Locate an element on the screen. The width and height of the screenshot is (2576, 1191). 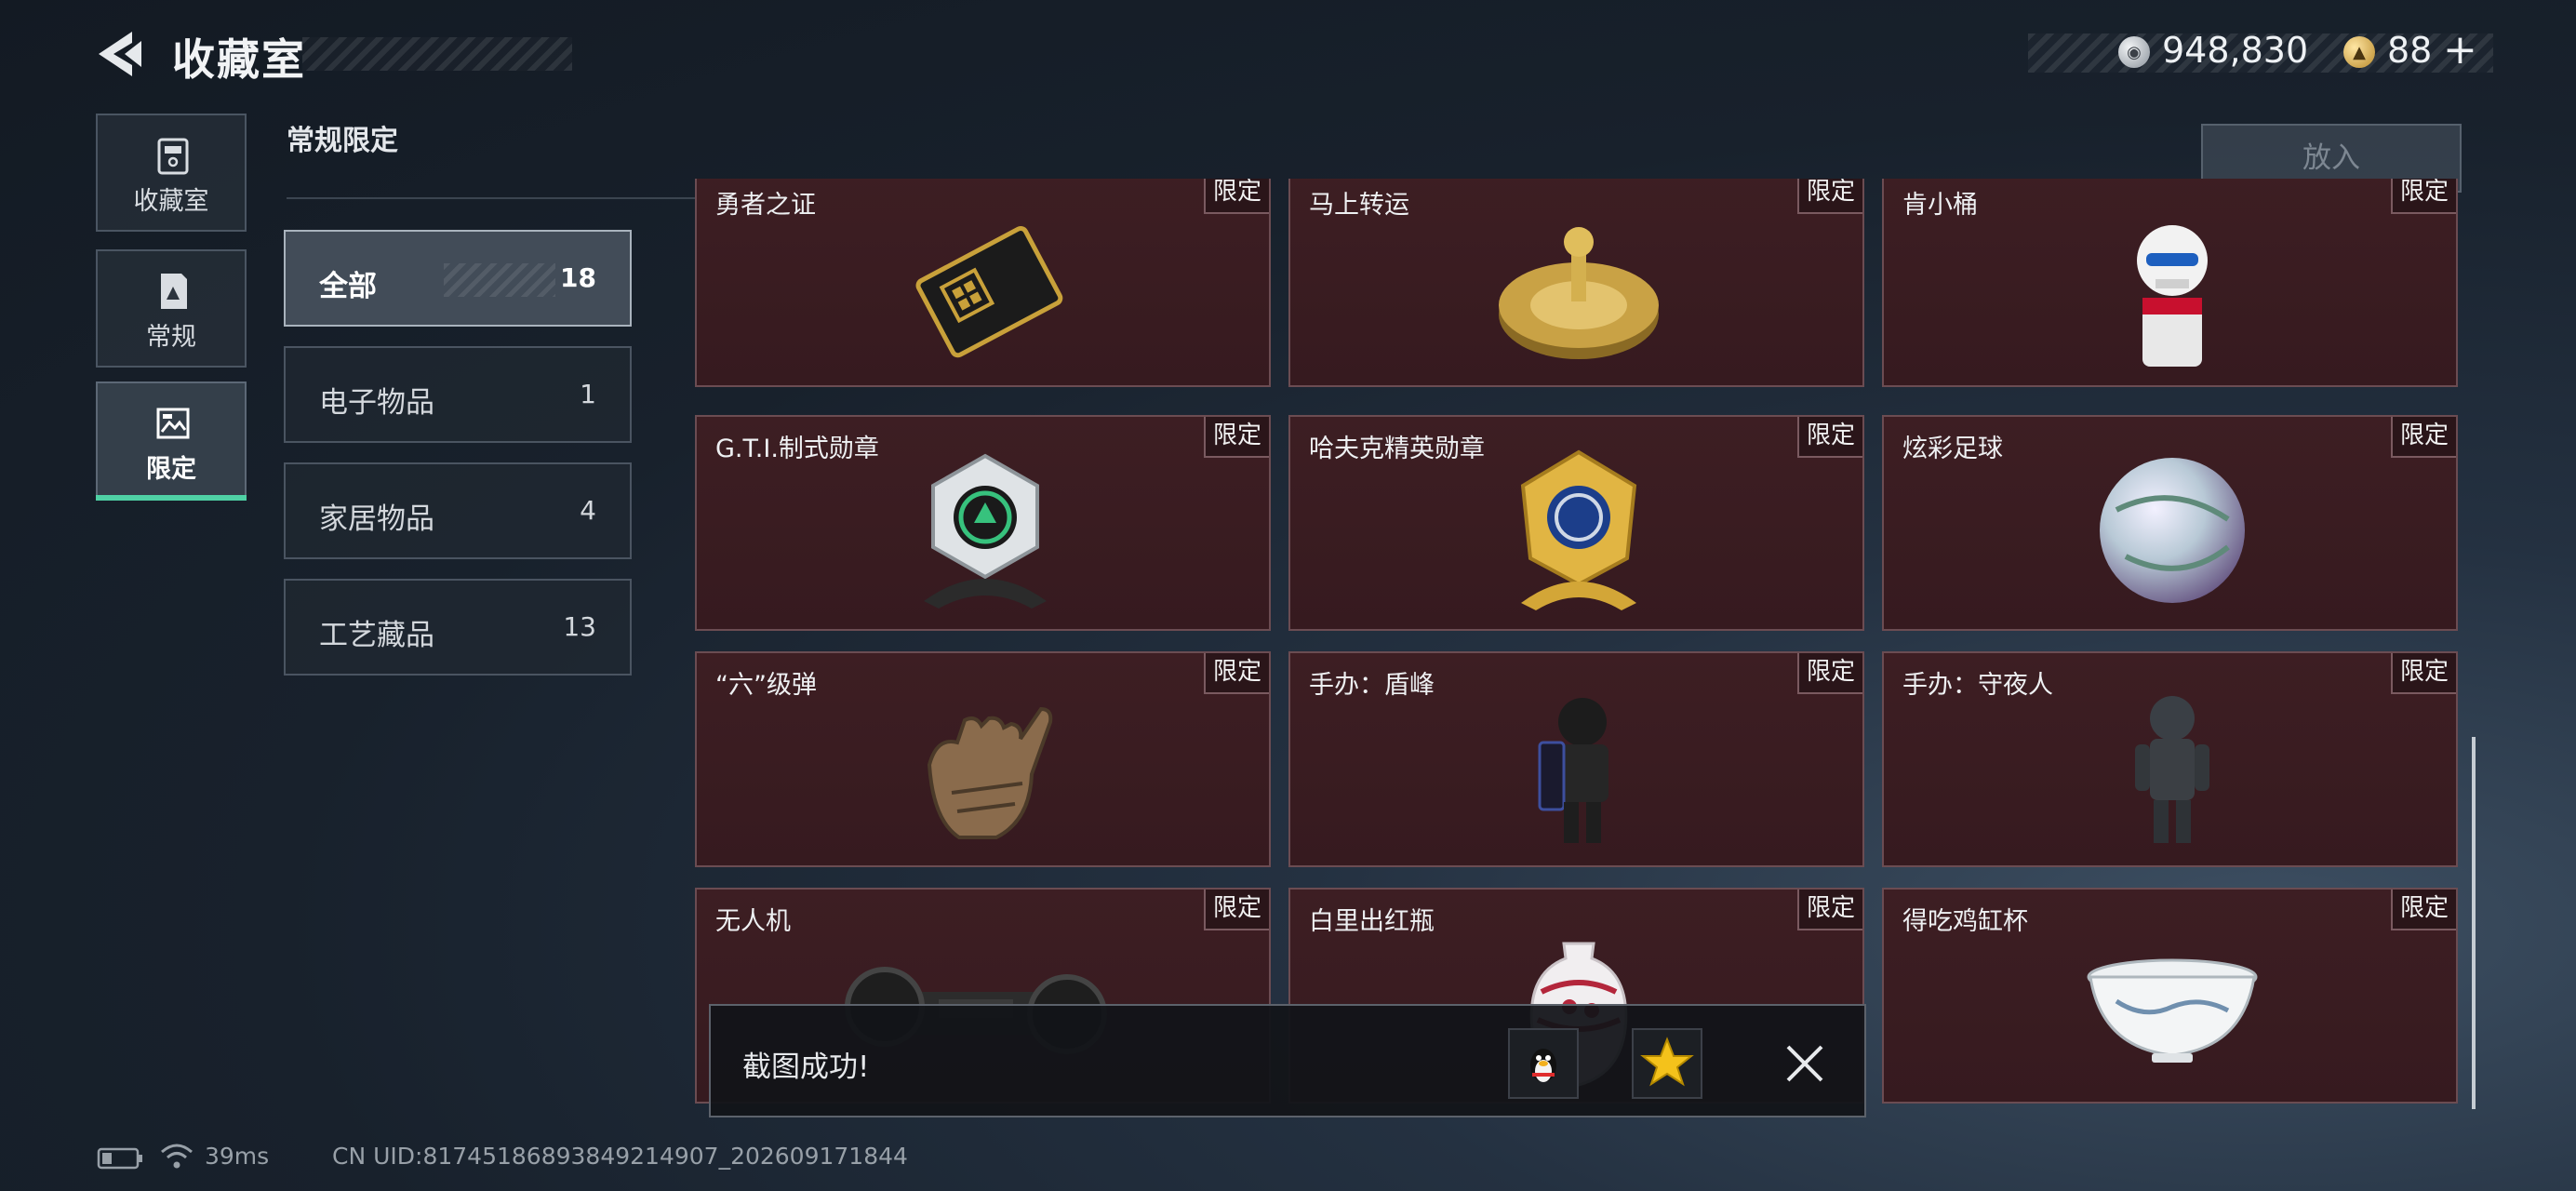
back-arrow-icon is located at coordinates (121, 54).